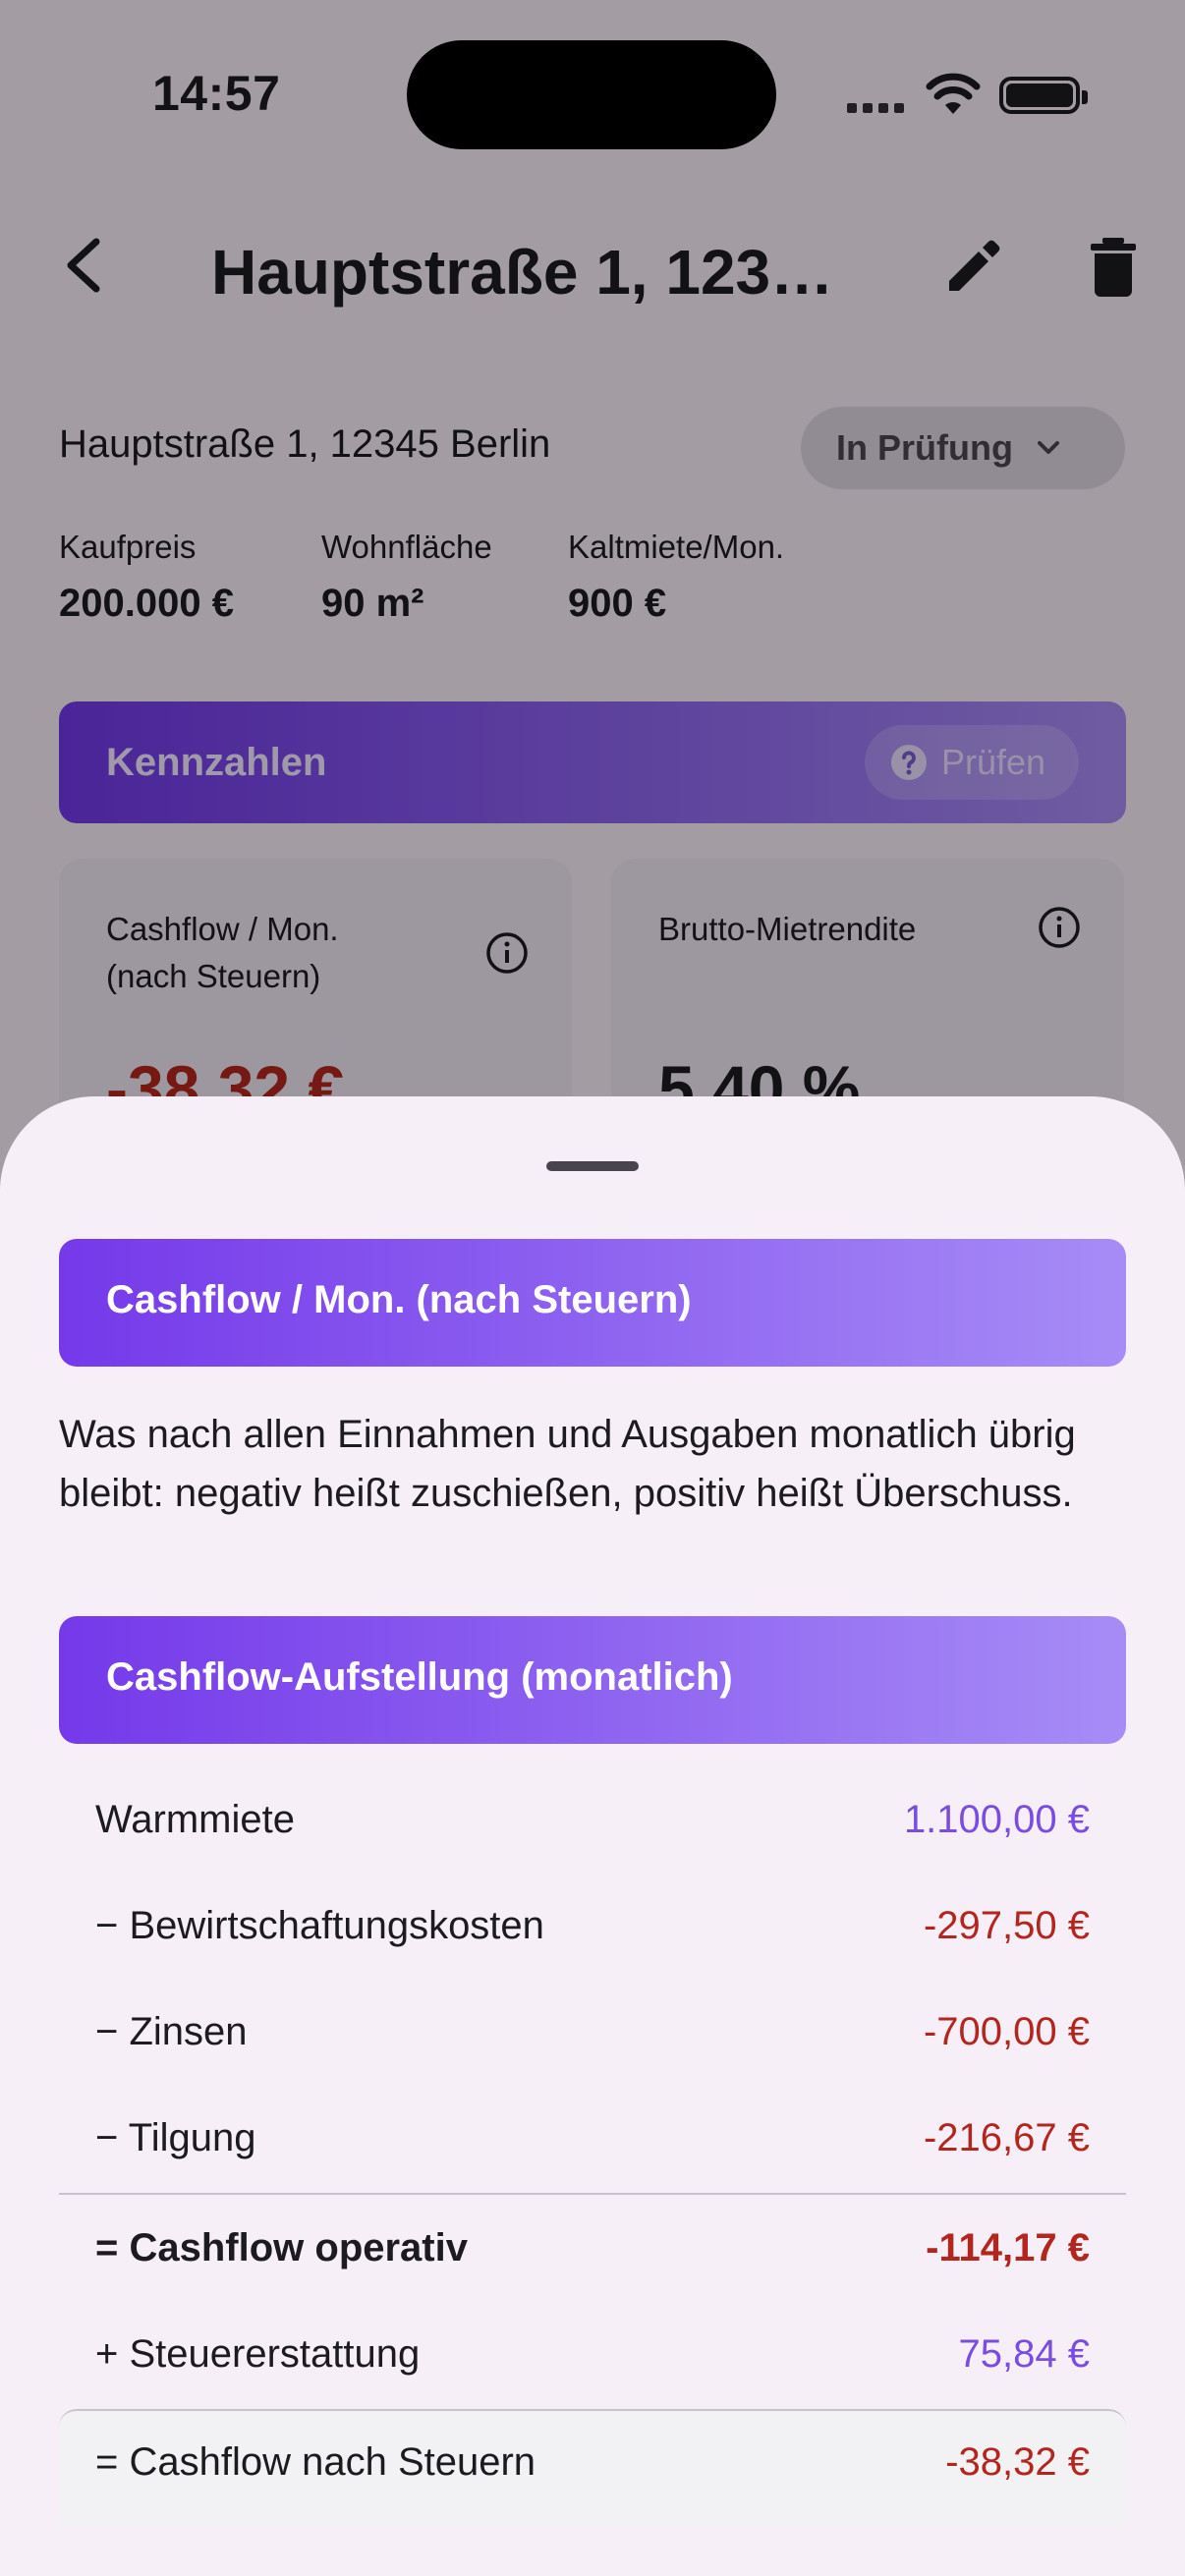 This screenshot has height=2576, width=1185. I want to click on row-label: − Tilgung, so click(176, 2137).